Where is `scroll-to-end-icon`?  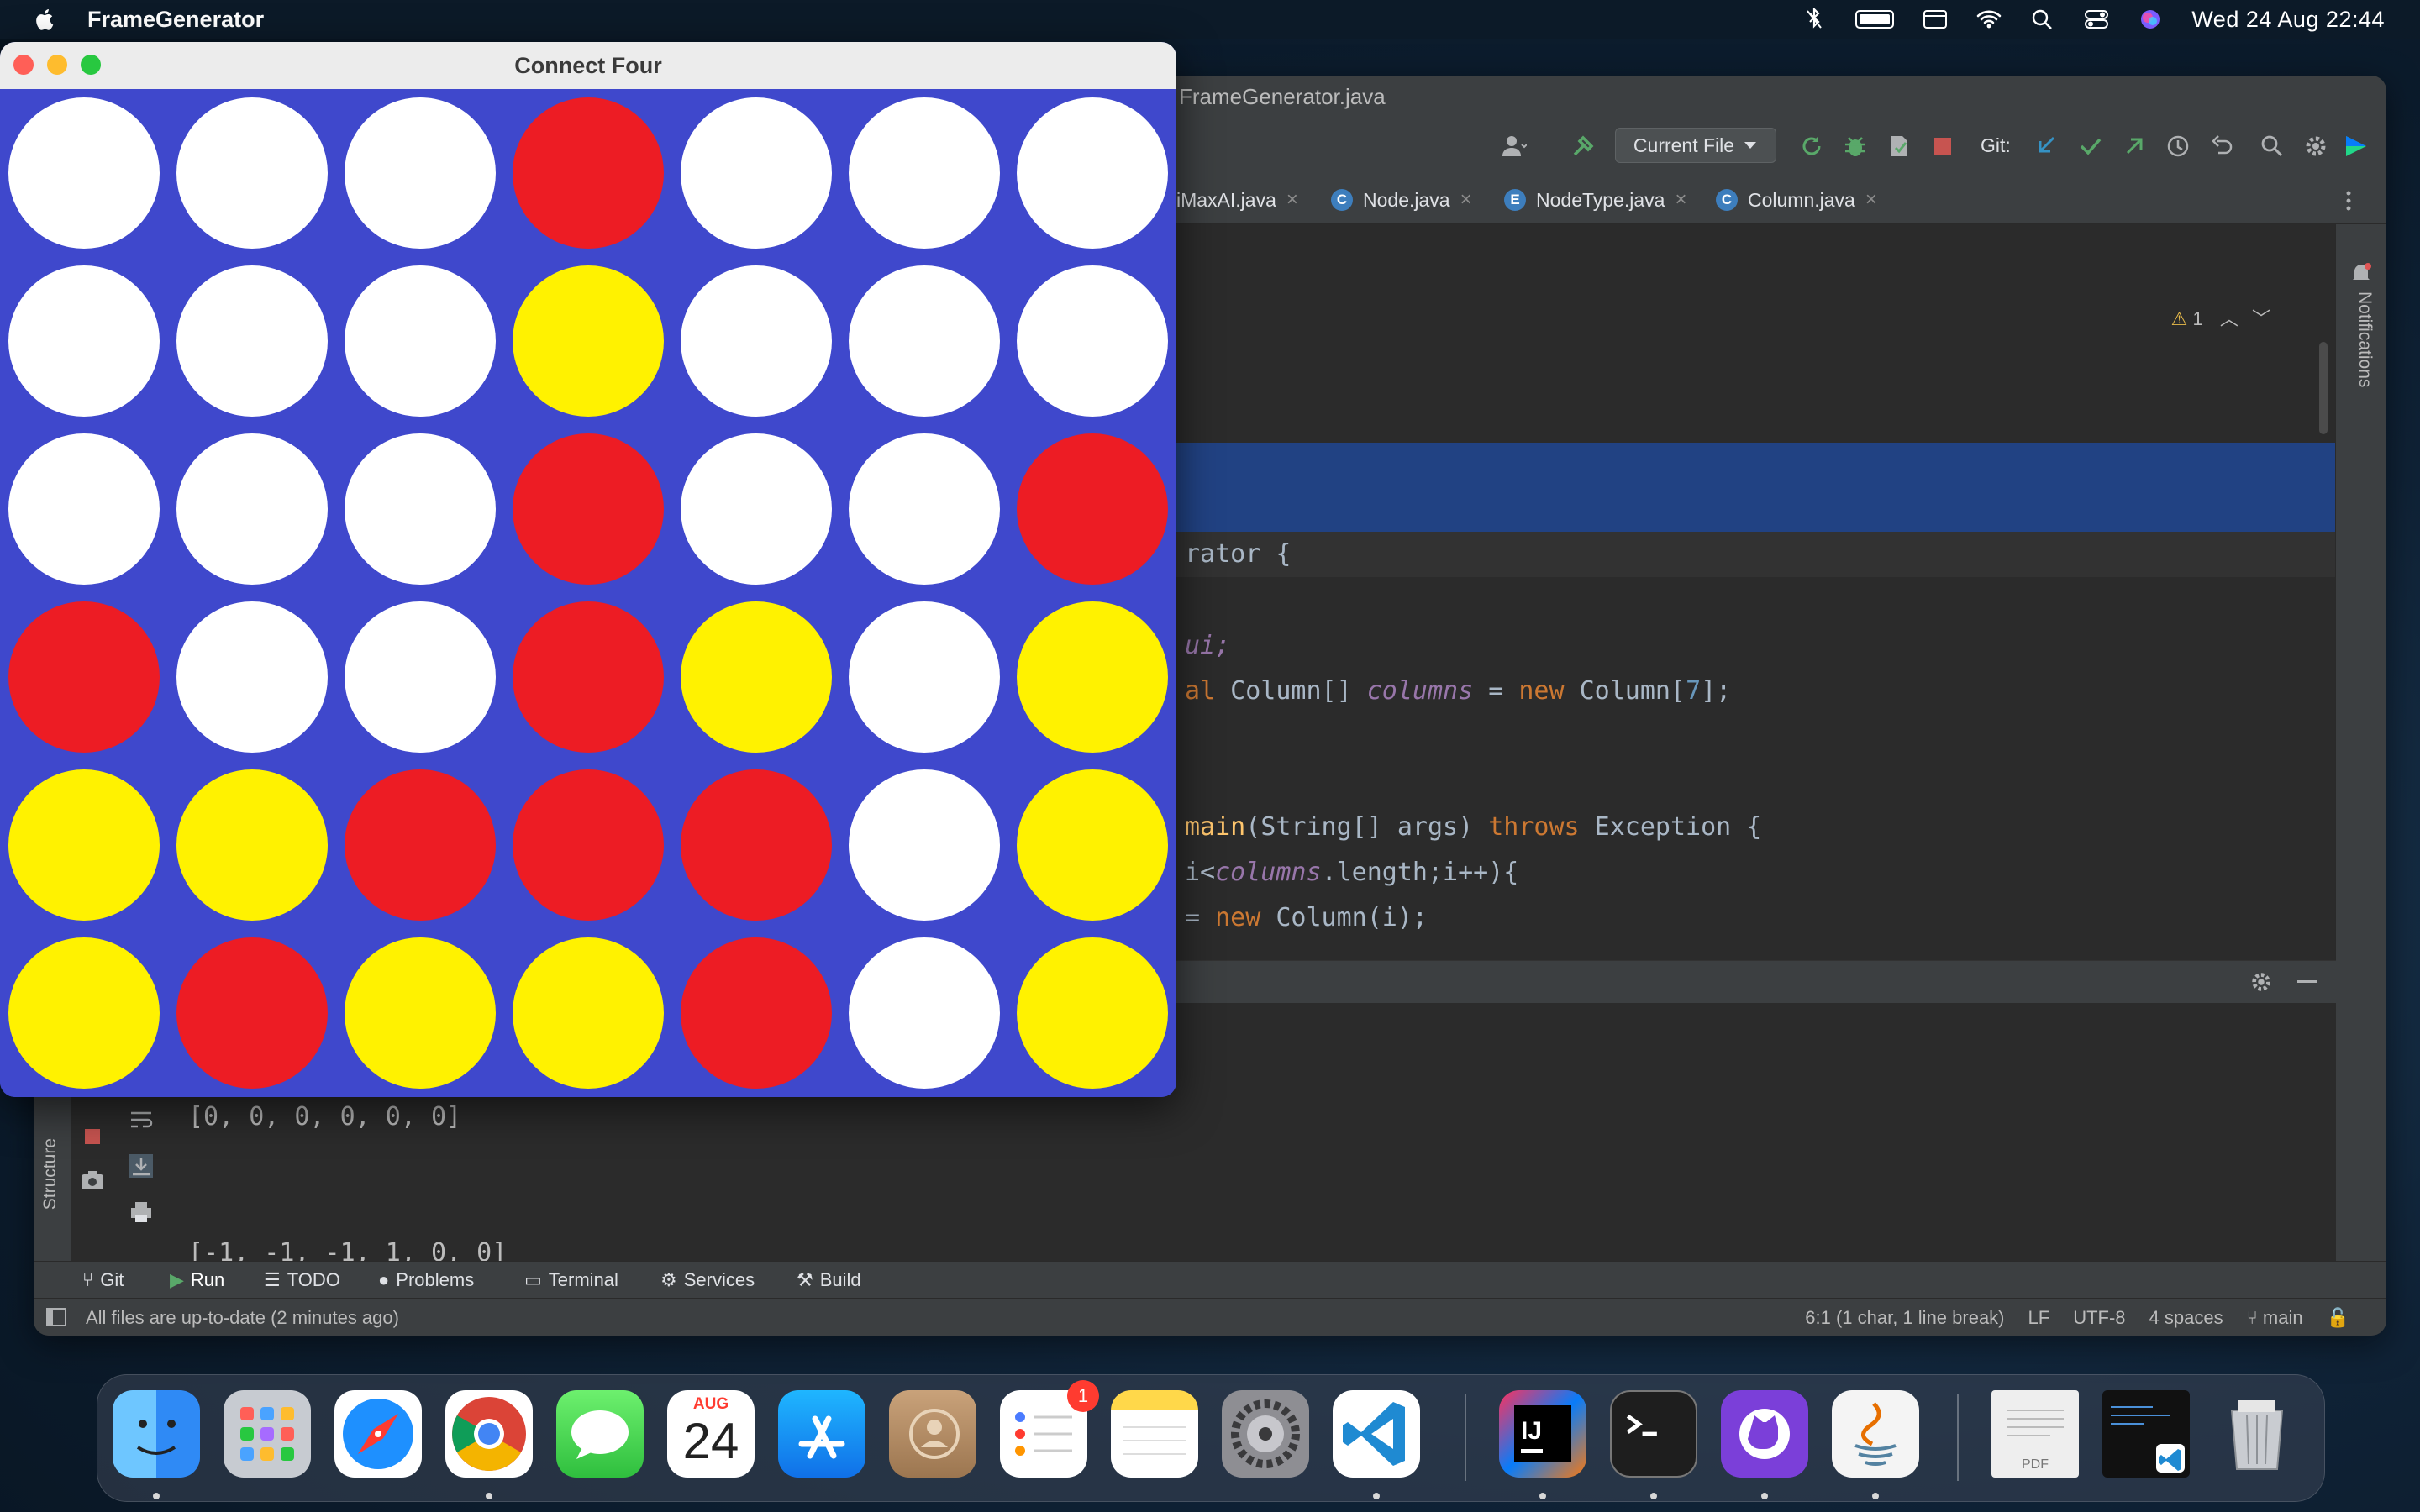
scroll-to-end-icon is located at coordinates (141, 1166).